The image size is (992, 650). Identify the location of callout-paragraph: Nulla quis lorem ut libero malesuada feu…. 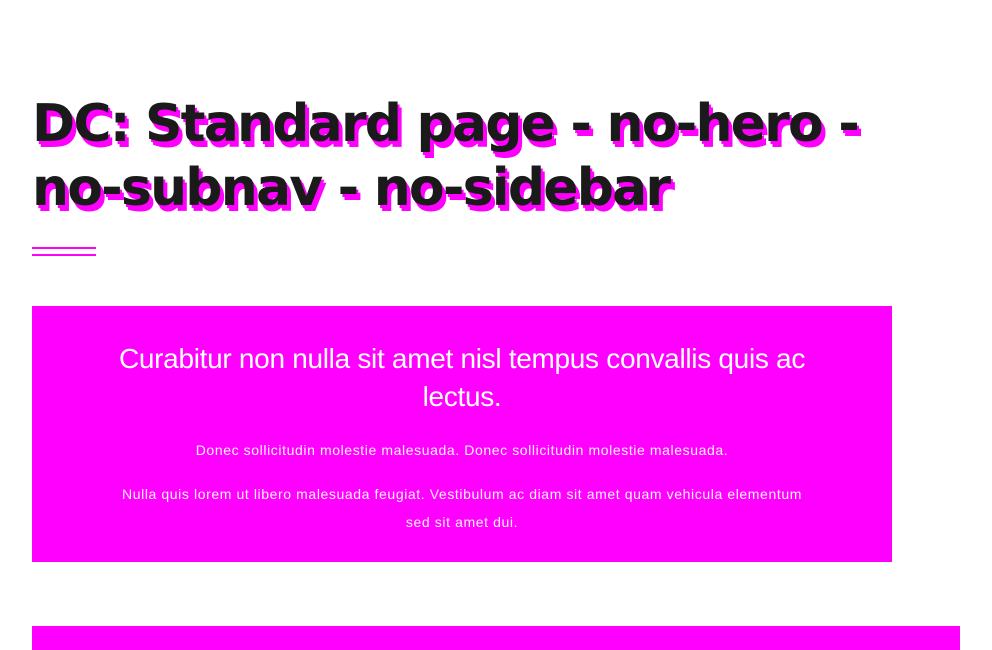
(462, 508).